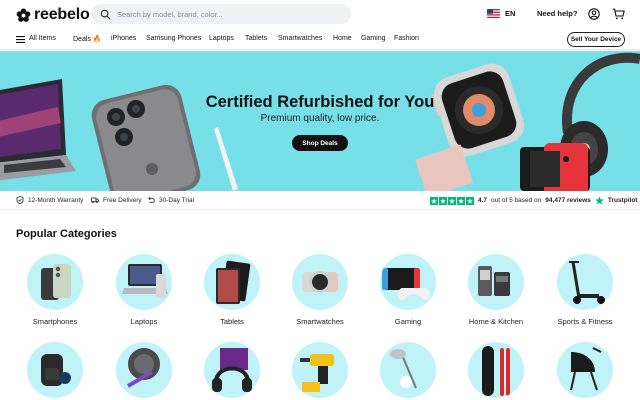  What do you see at coordinates (173, 38) in the screenshot?
I see `nav-samsung-phones: Samsung Phones` at bounding box center [173, 38].